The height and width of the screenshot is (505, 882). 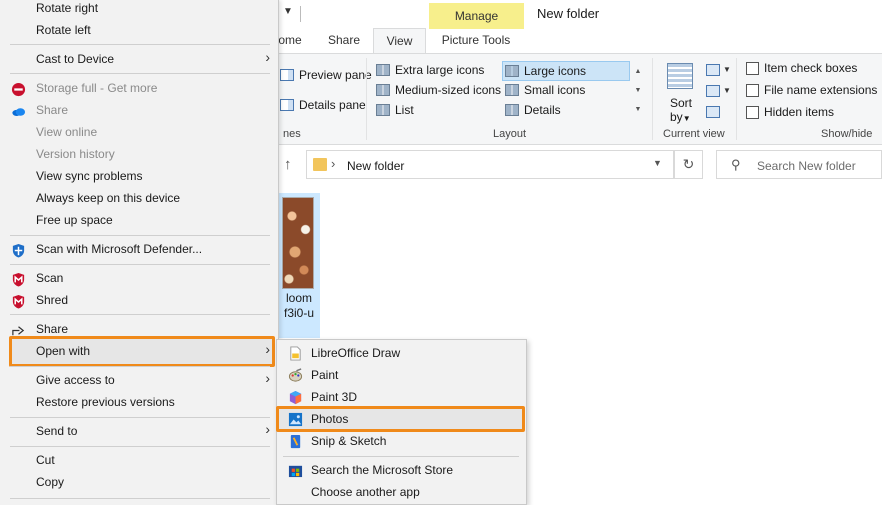 I want to click on menu-item-free-up-space: Free up space, so click(x=138, y=221).